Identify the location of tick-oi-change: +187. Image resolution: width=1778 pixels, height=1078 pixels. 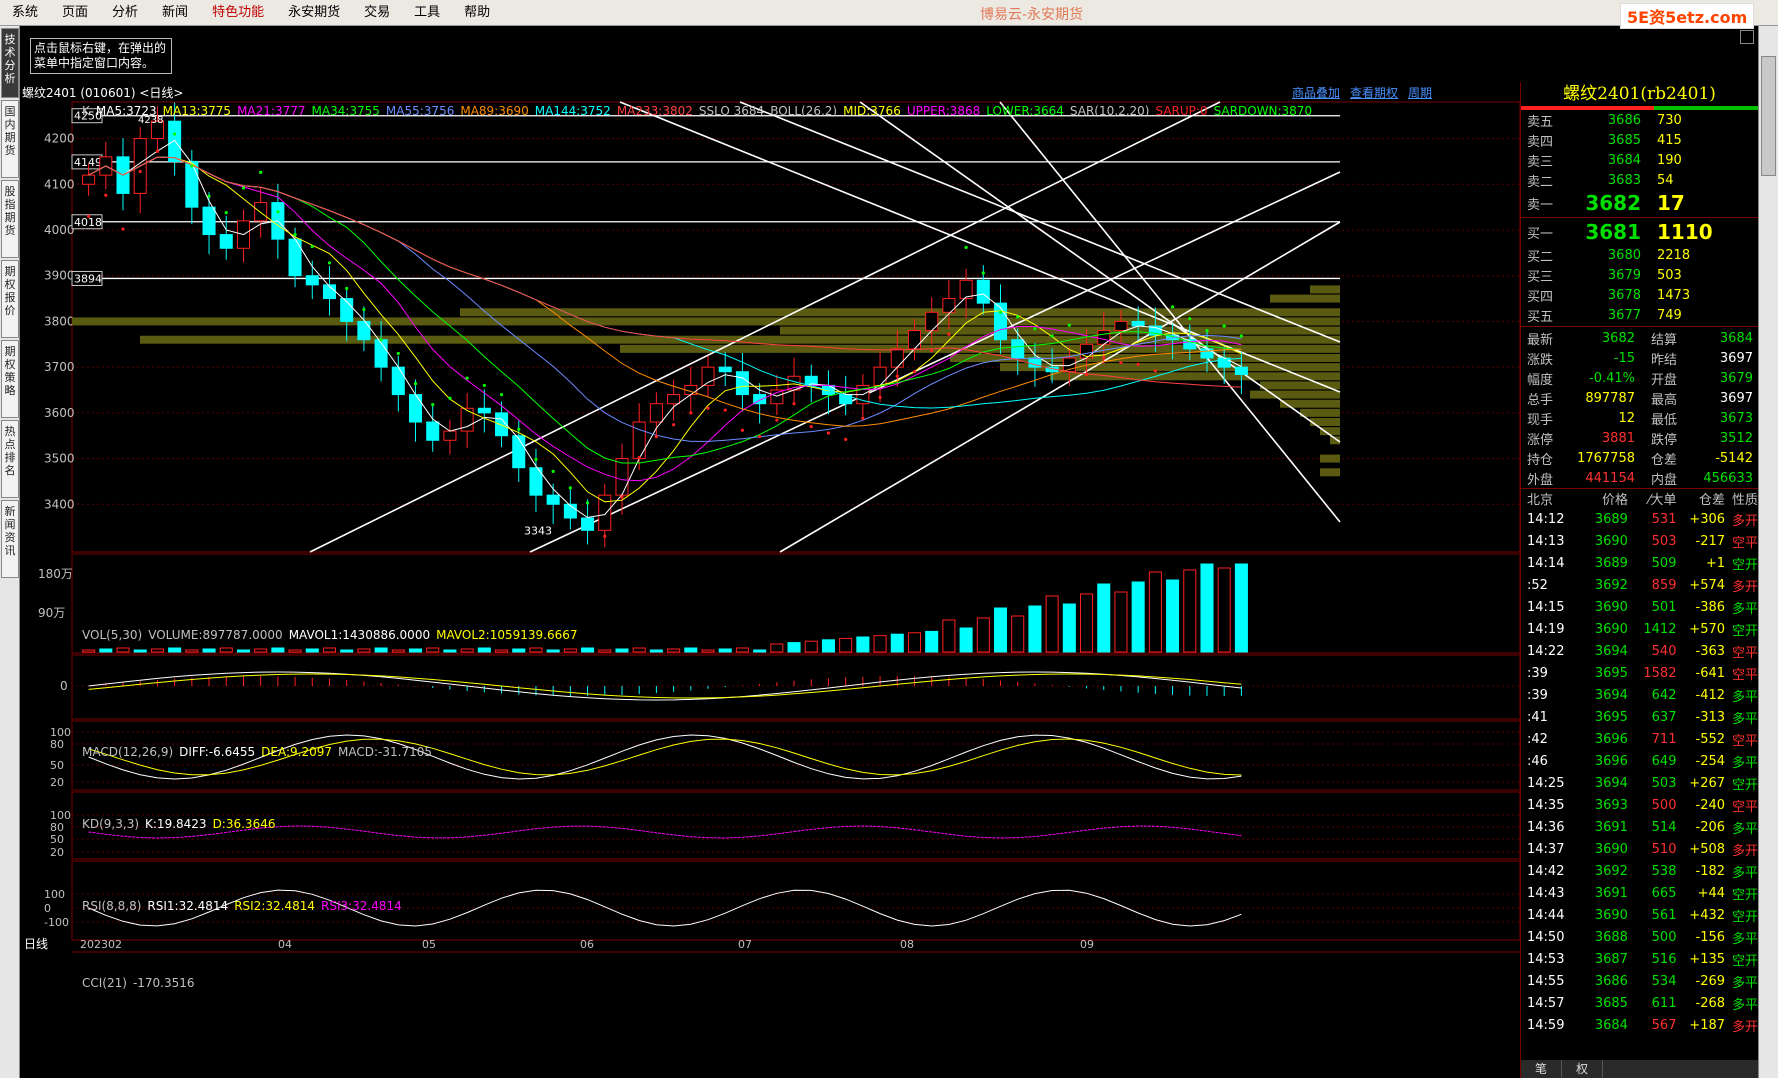
(1707, 1025).